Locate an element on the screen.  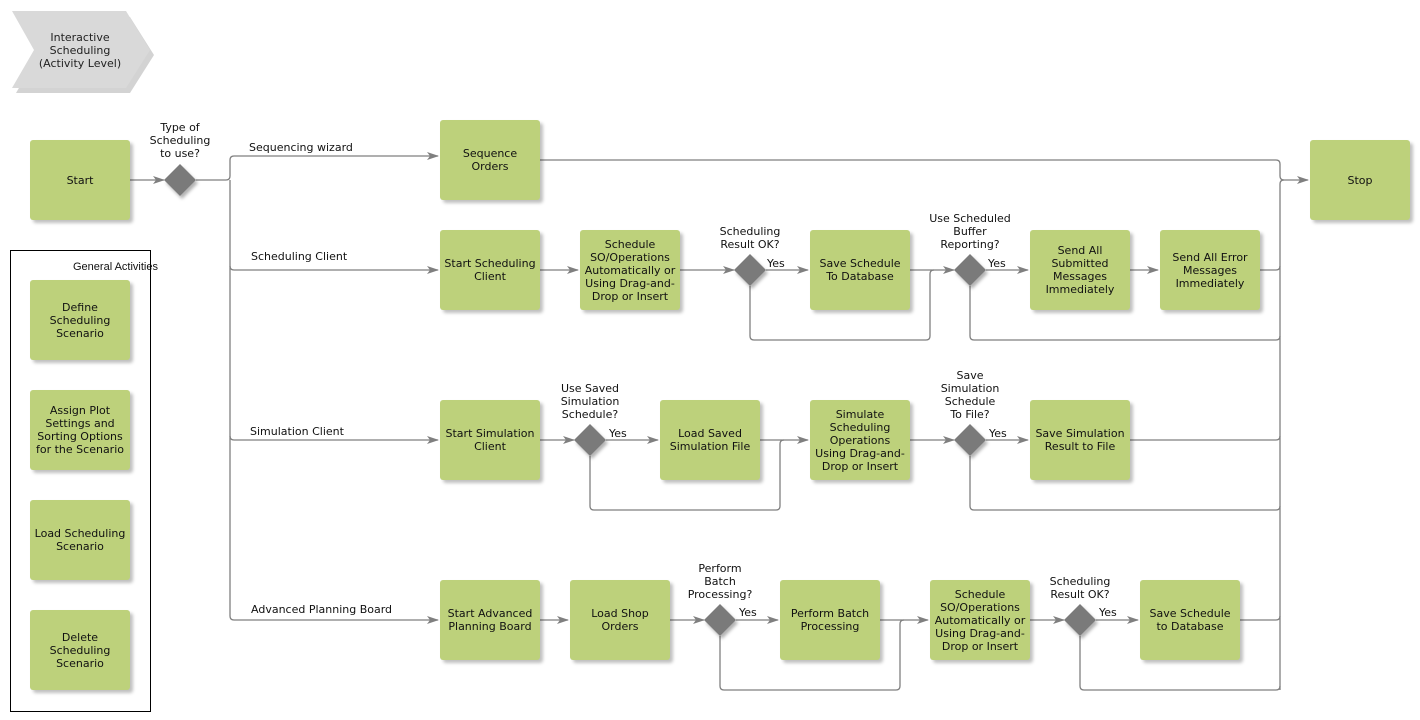
activity-label: Load Scheduling Scenario is located at coordinates (80, 540).